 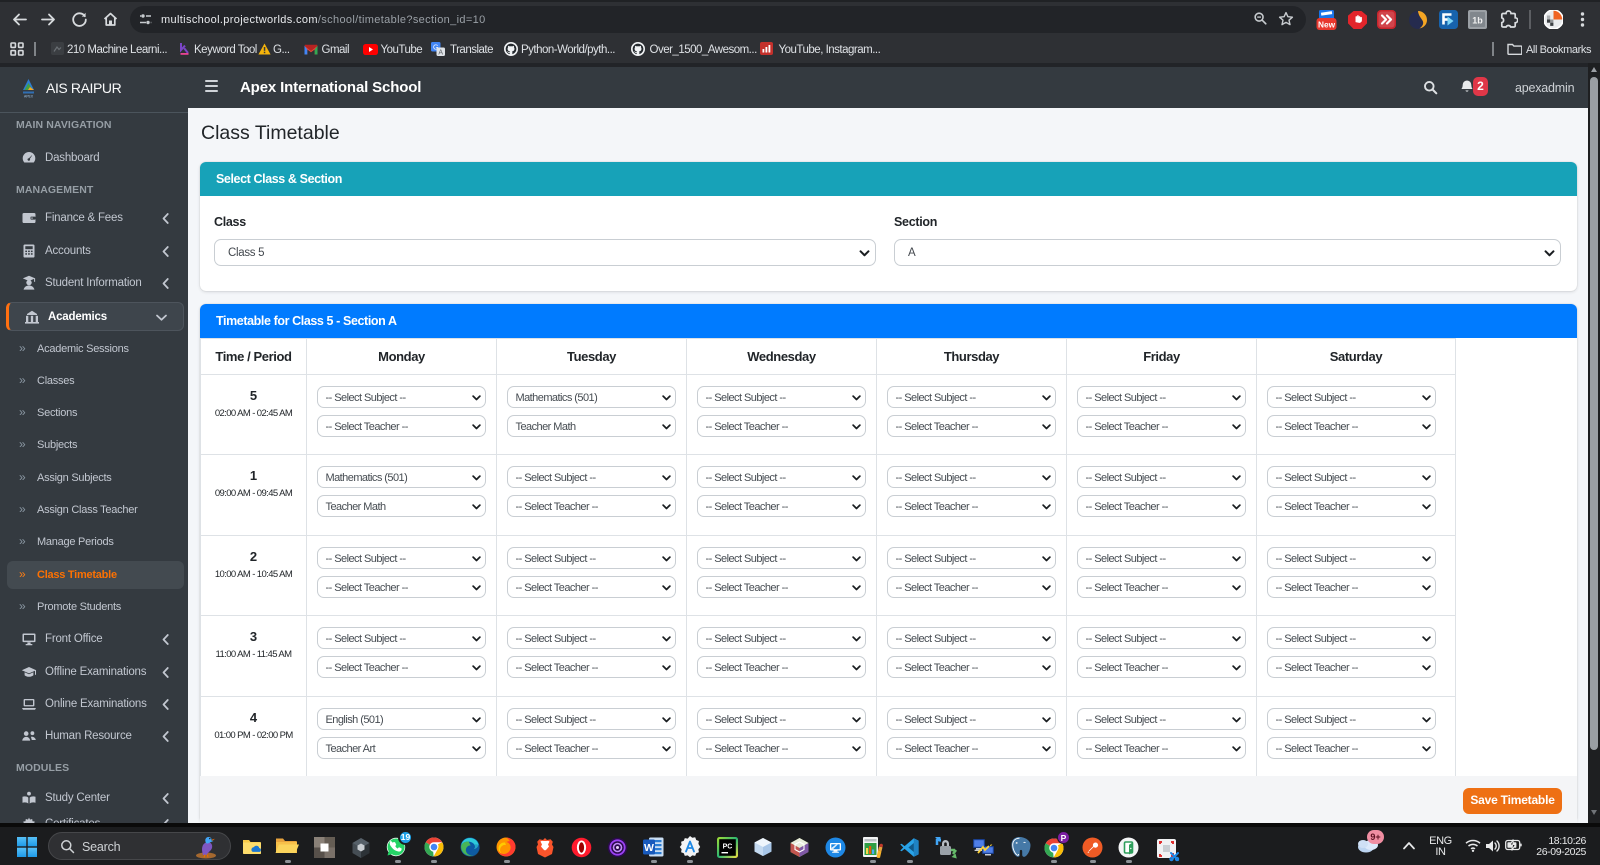 I want to click on svg-text: APEX, so click(x=29, y=96).